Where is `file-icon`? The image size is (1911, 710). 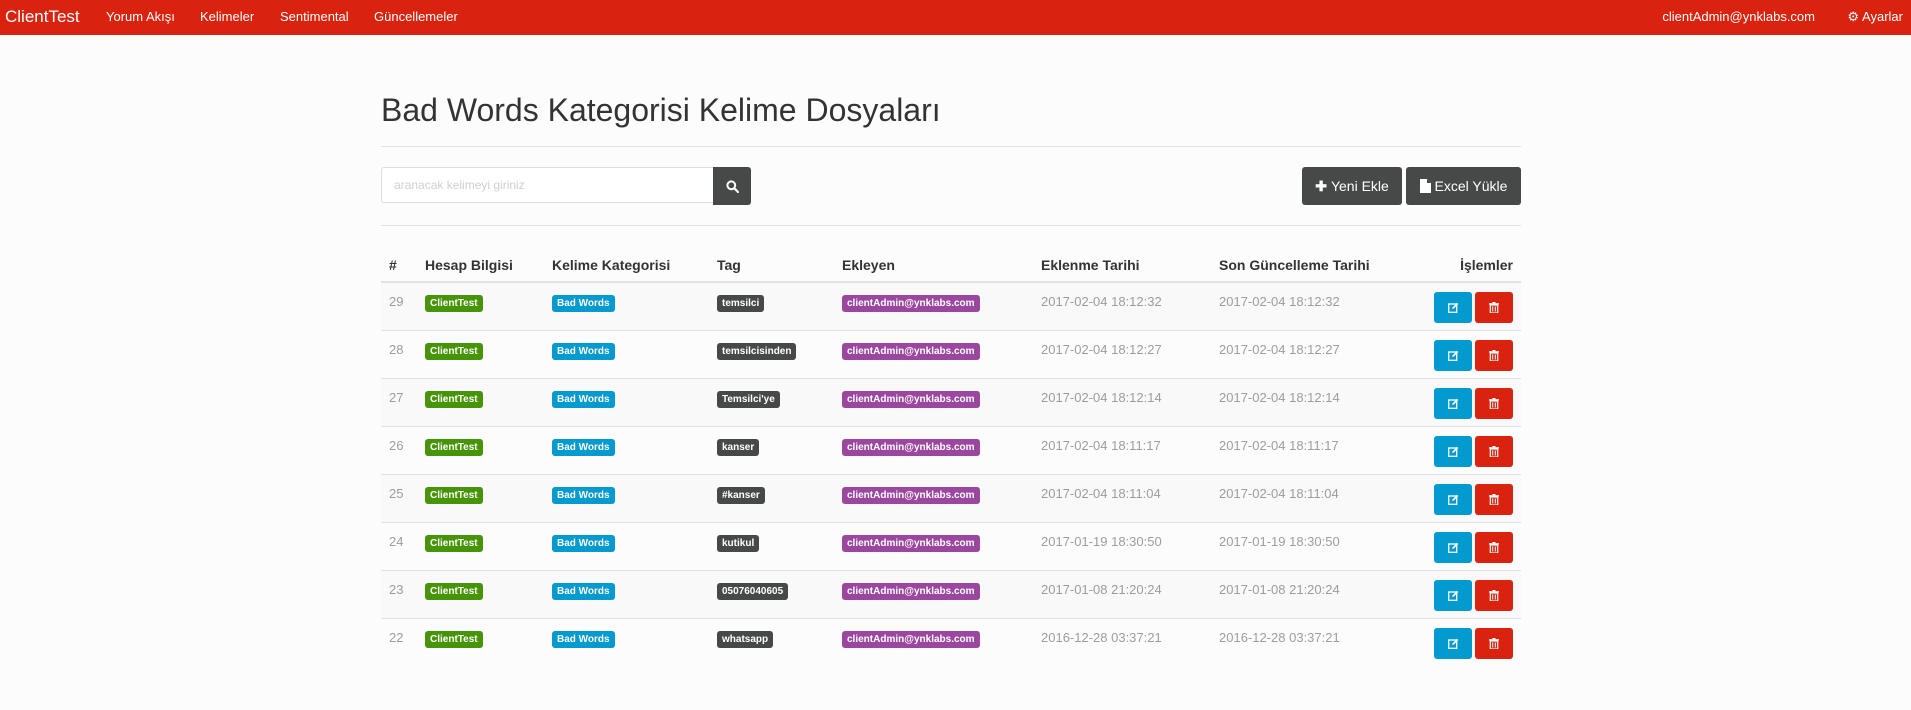
file-icon is located at coordinates (1425, 186).